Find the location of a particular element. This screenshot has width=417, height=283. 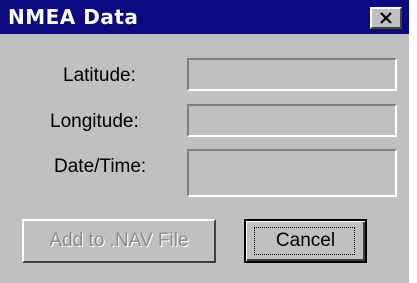

add-to-nav-file-label: Add to .NAV File is located at coordinates (119, 240).